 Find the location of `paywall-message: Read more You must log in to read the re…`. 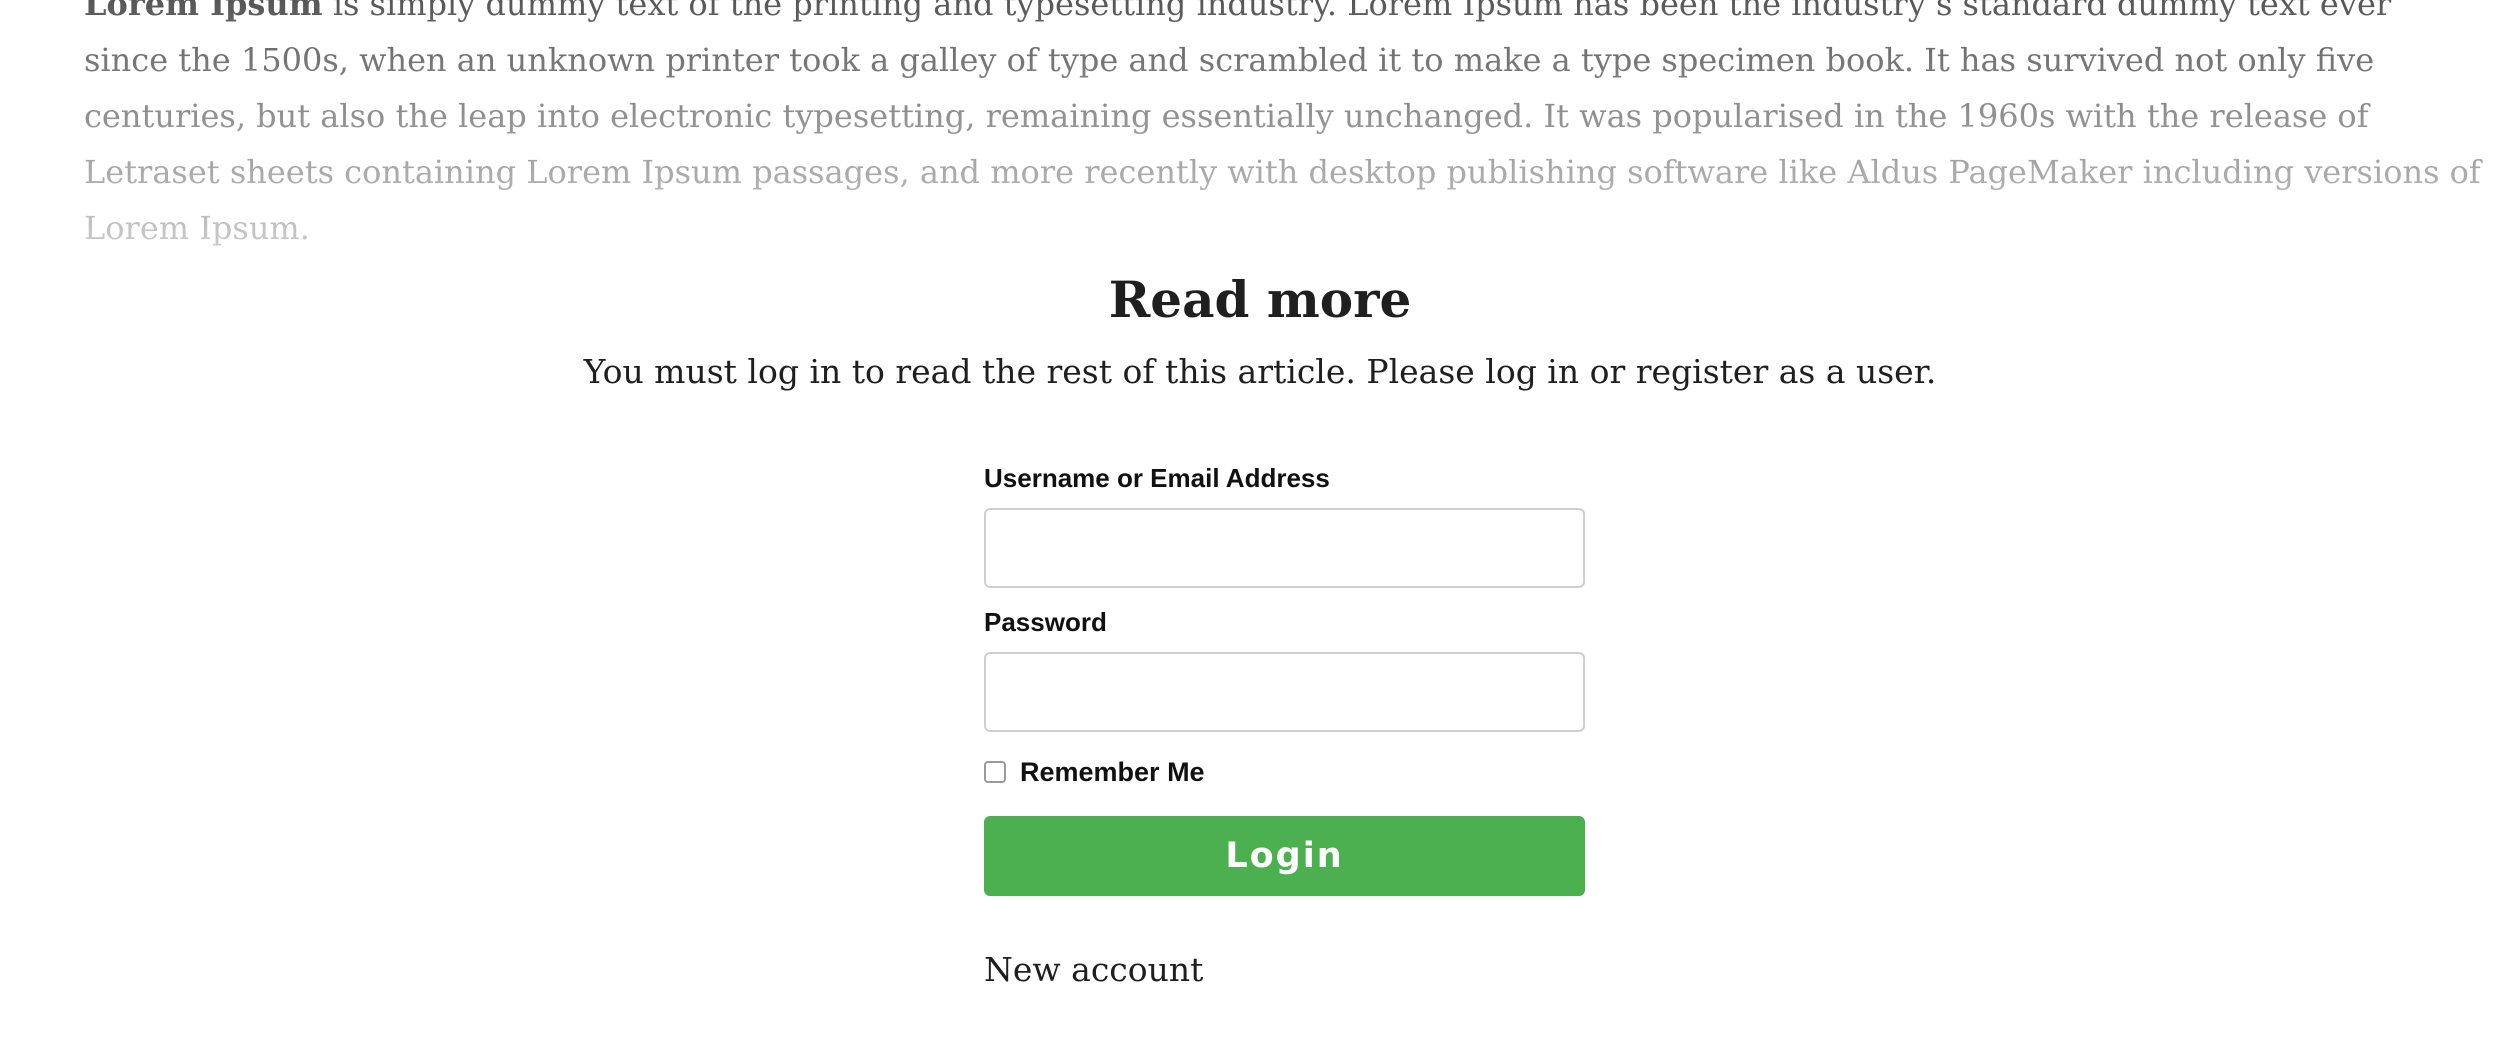

paywall-message: Read more You must log in to read the re… is located at coordinates (1260, 332).